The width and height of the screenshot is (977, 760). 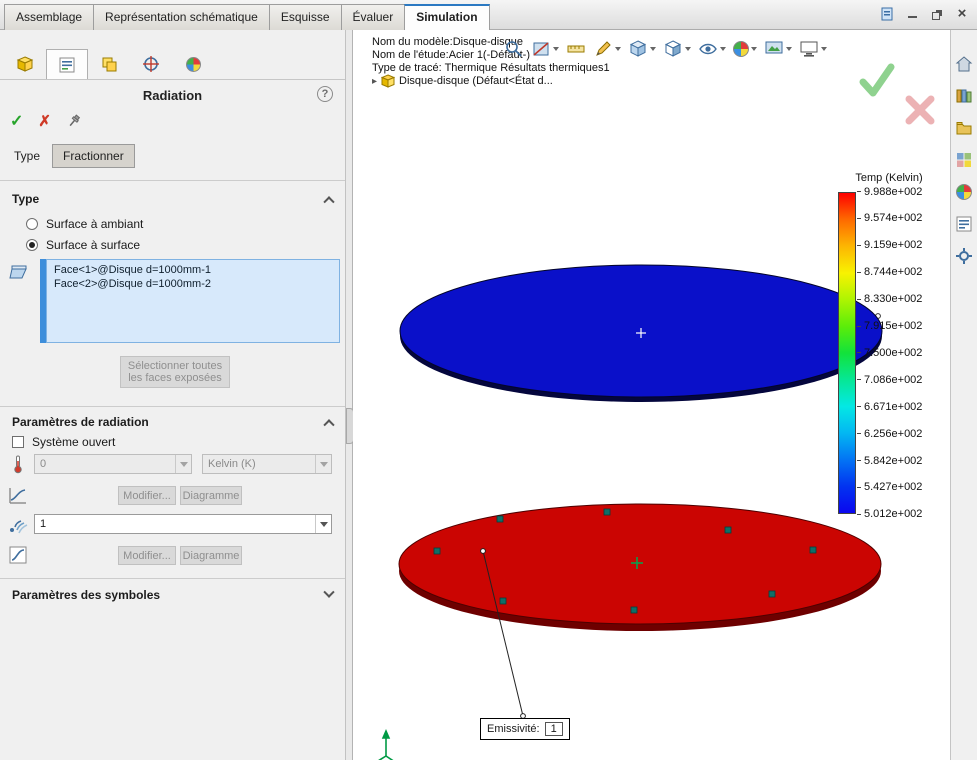 I want to click on minimize-button, so click(x=912, y=14).